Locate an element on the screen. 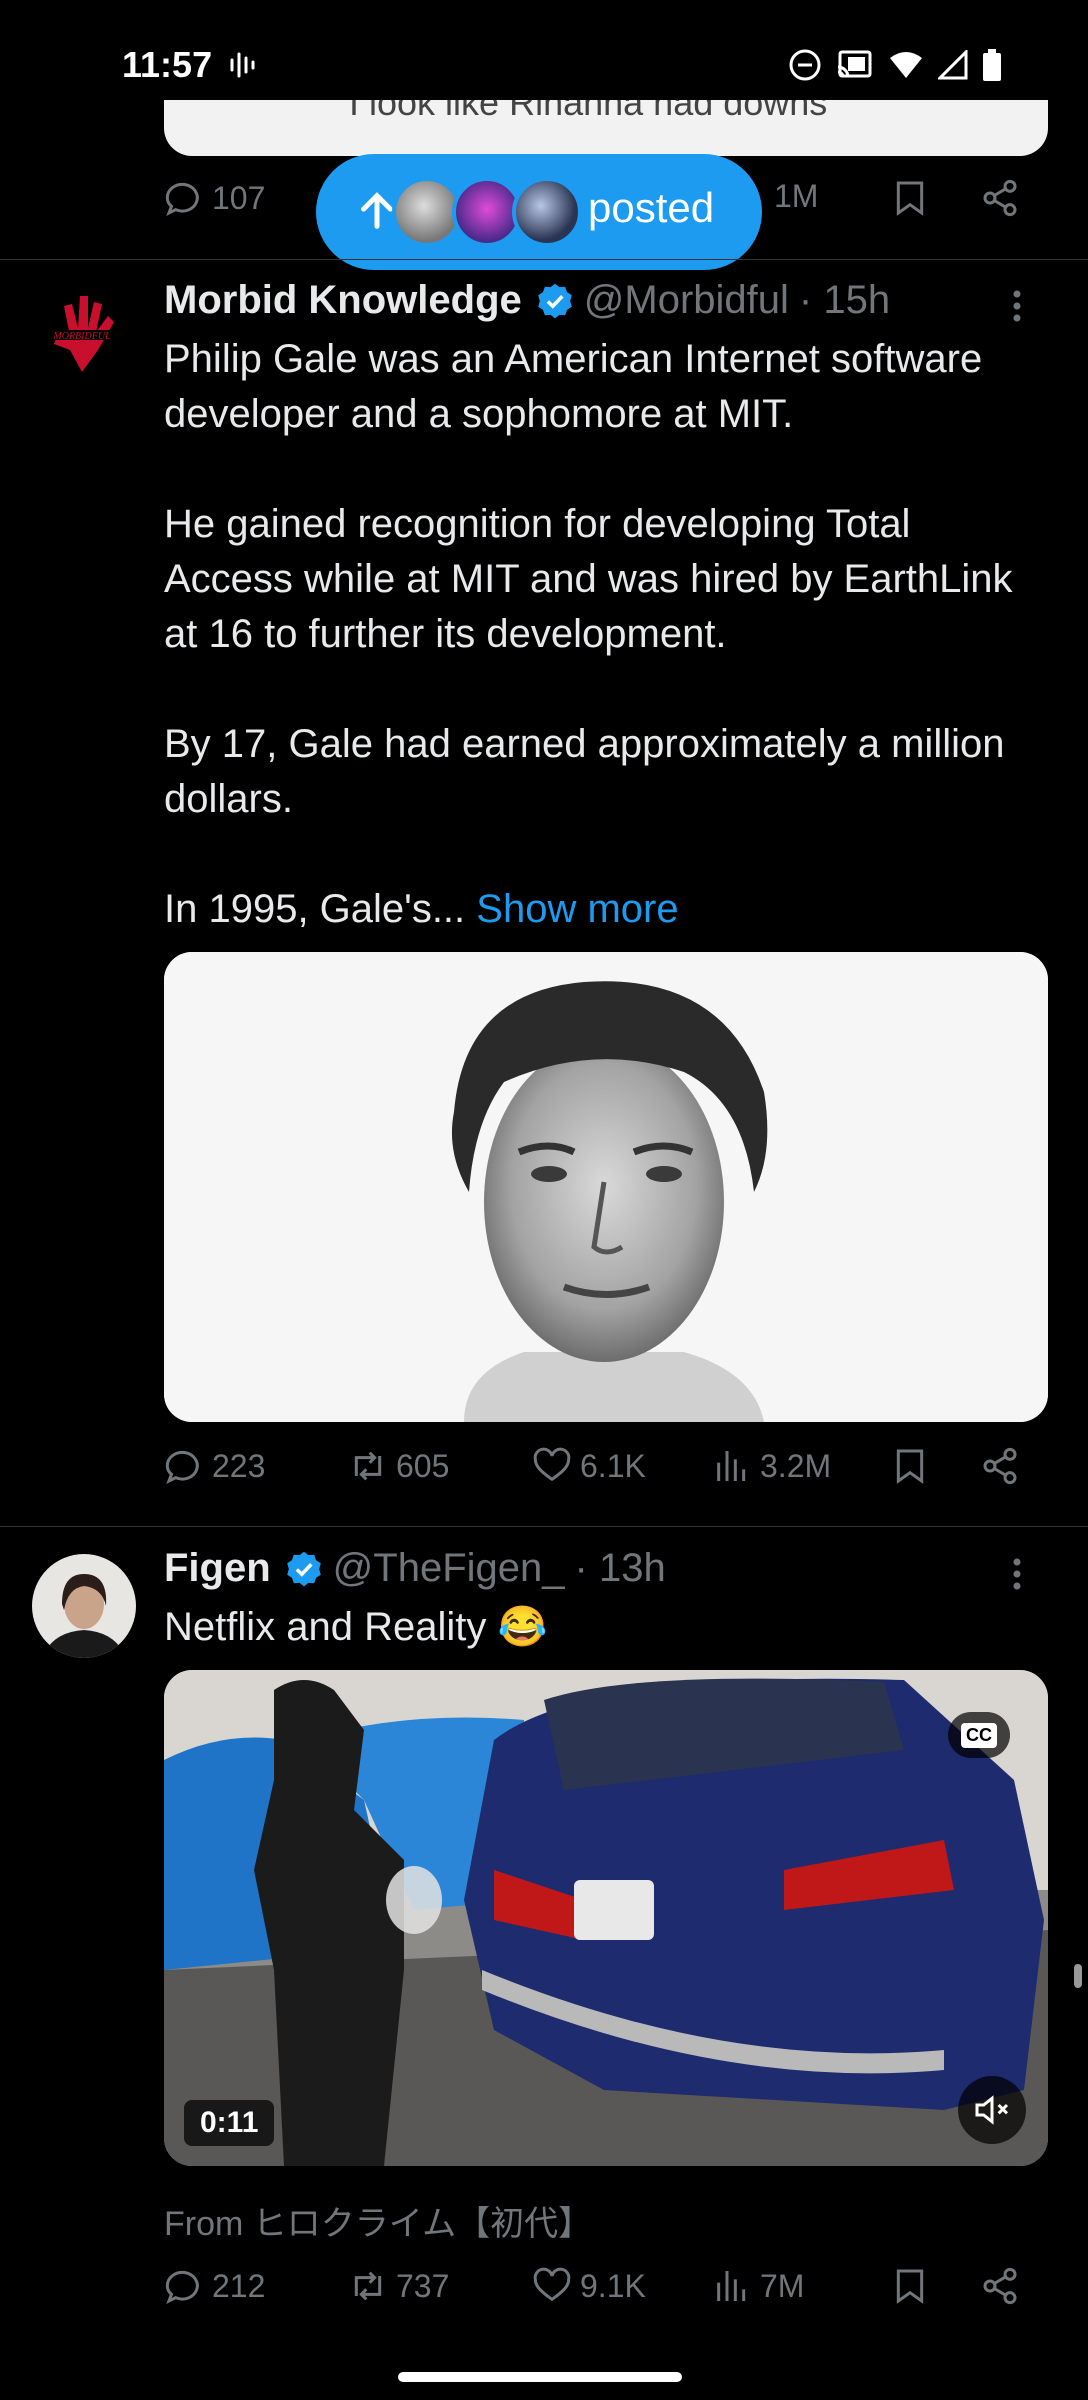  reply-button: 107 is located at coordinates (214, 198).